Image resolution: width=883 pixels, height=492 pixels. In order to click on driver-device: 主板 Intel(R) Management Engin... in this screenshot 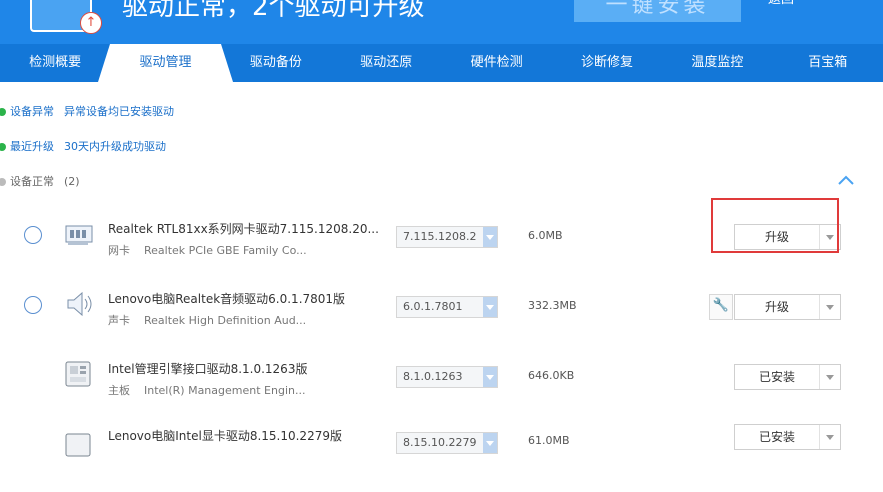, I will do `click(207, 390)`.